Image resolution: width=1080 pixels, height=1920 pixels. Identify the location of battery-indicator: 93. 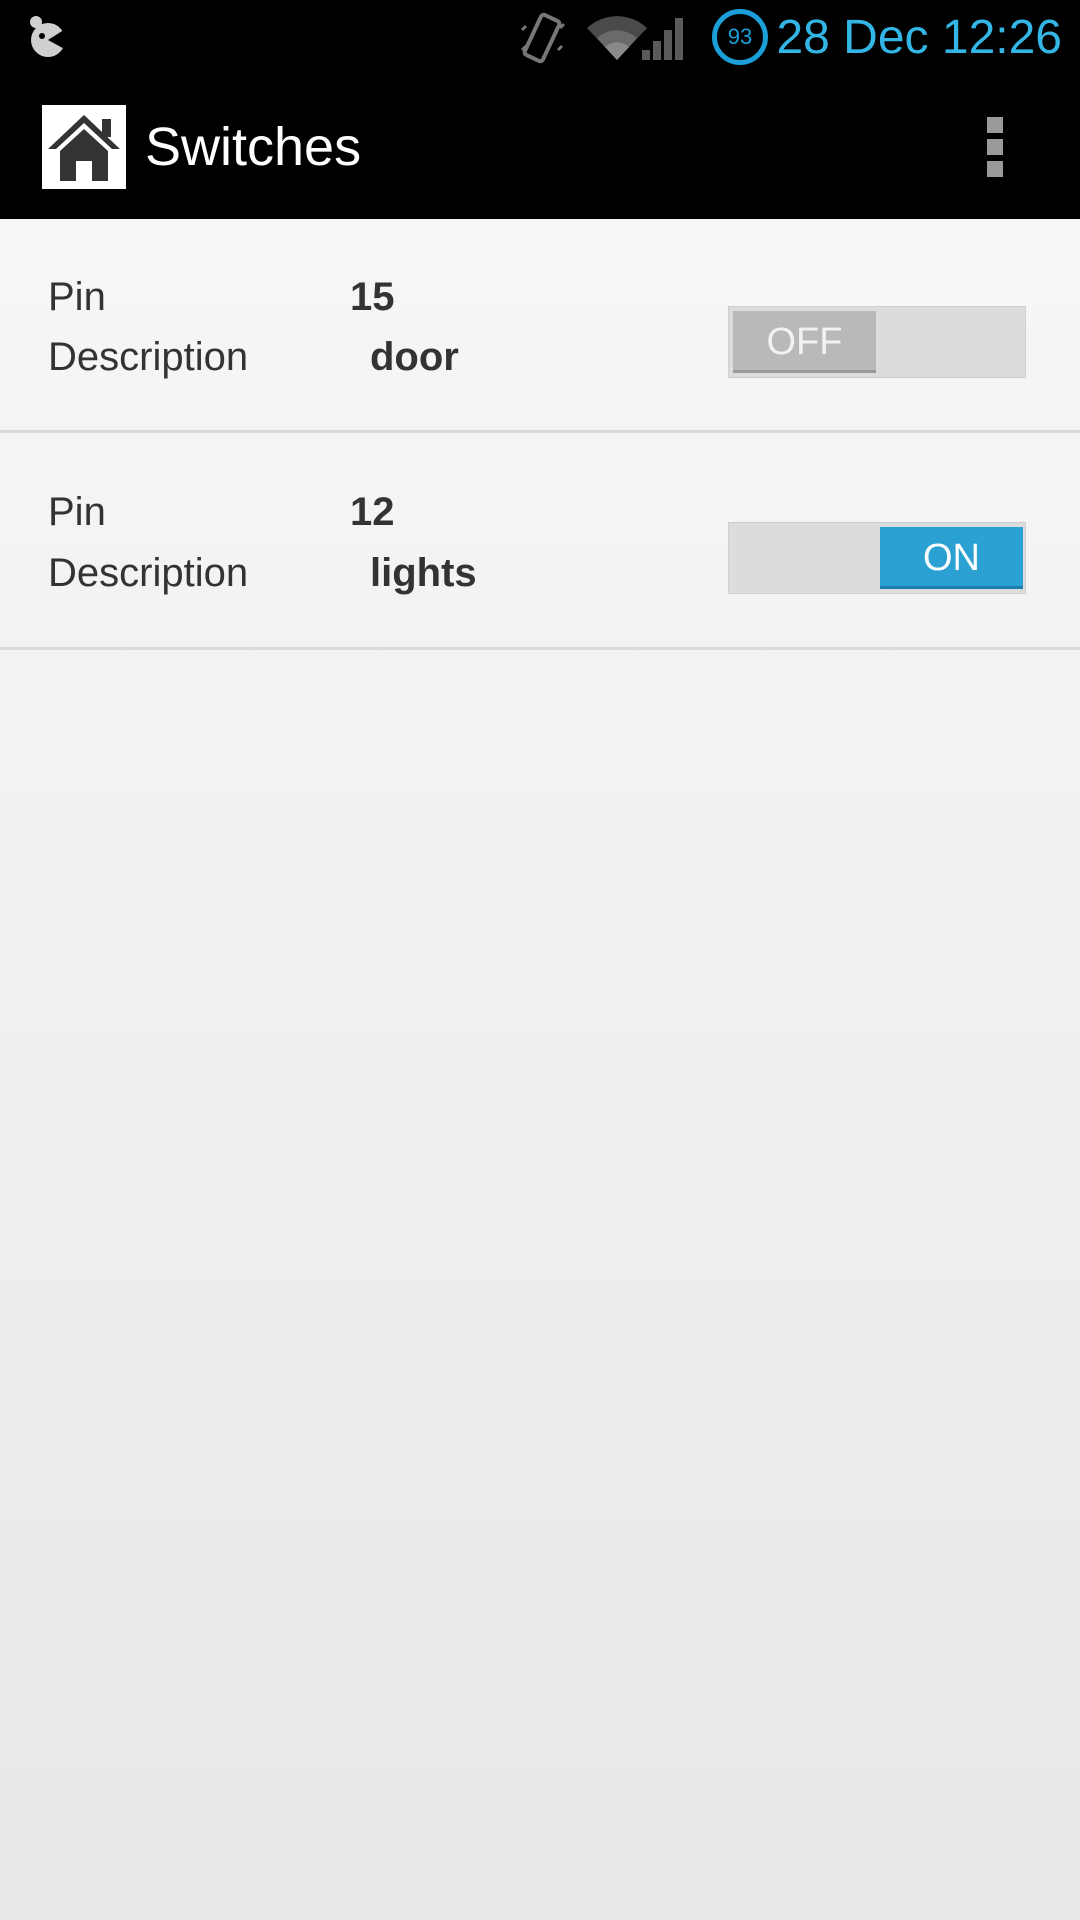
(740, 37).